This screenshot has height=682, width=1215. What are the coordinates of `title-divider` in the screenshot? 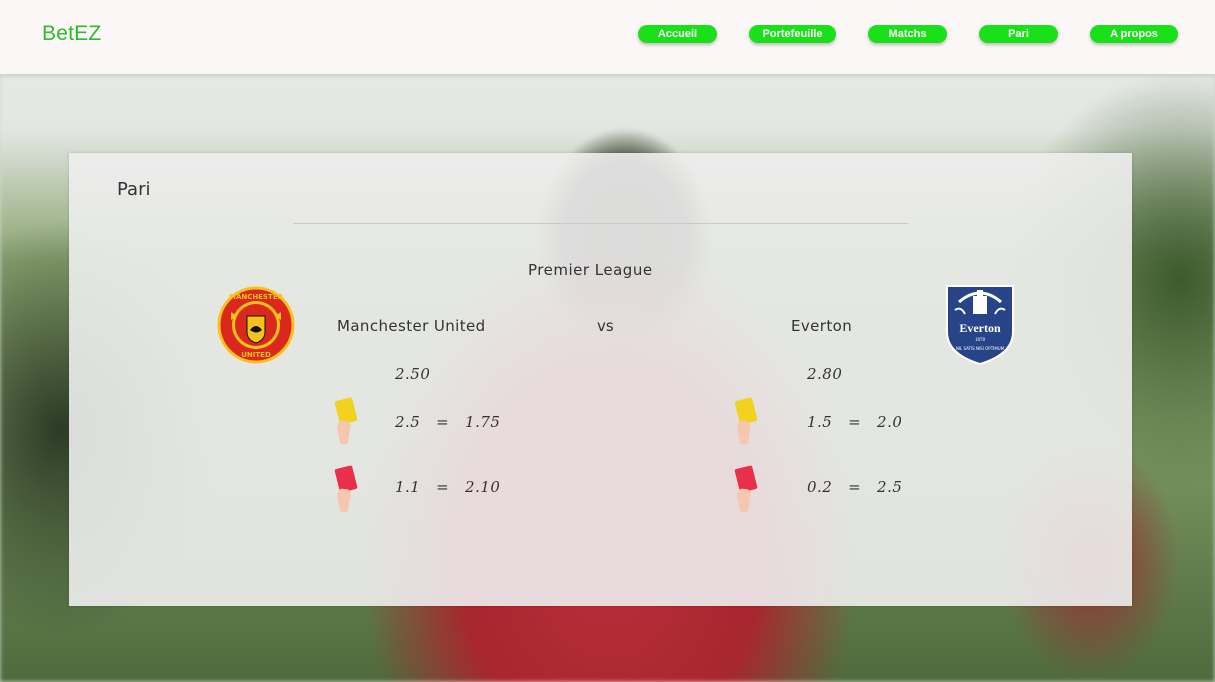 It's located at (600, 223).